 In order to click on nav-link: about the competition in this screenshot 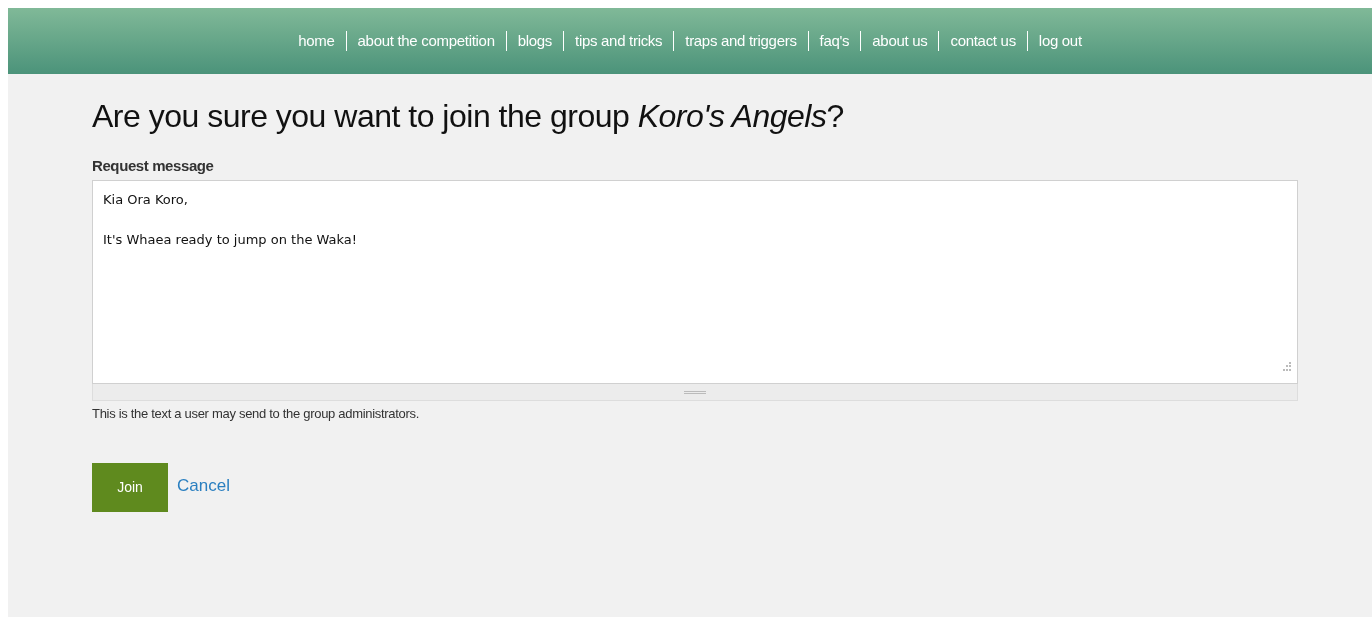, I will do `click(426, 41)`.